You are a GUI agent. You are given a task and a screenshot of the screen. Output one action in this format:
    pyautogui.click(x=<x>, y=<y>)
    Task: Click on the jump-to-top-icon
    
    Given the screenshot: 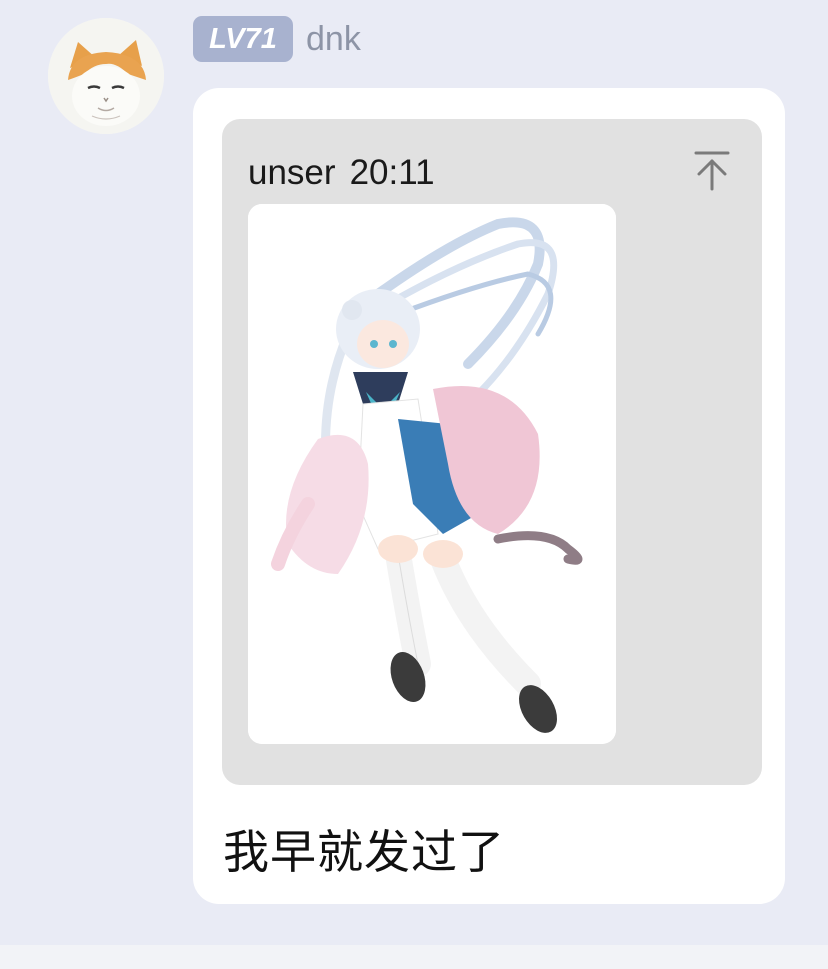 What is the action you would take?
    pyautogui.click(x=712, y=171)
    